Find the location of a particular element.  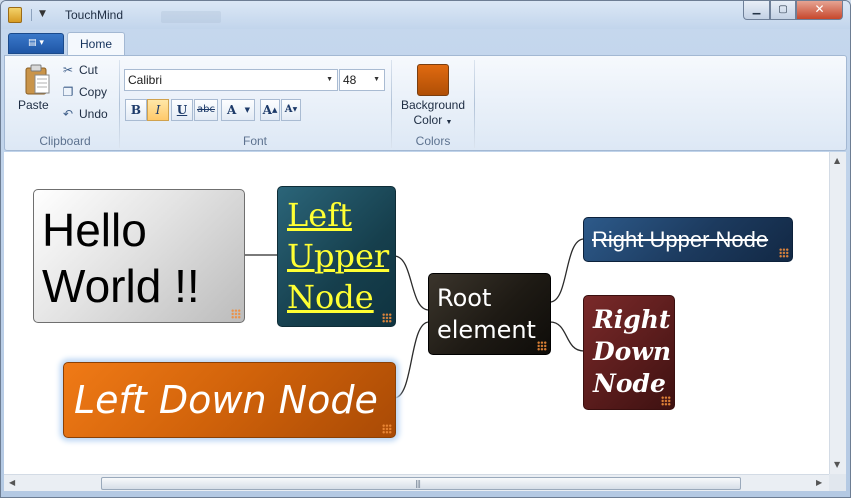

node-text: Left Down Node is located at coordinates (226, 400).